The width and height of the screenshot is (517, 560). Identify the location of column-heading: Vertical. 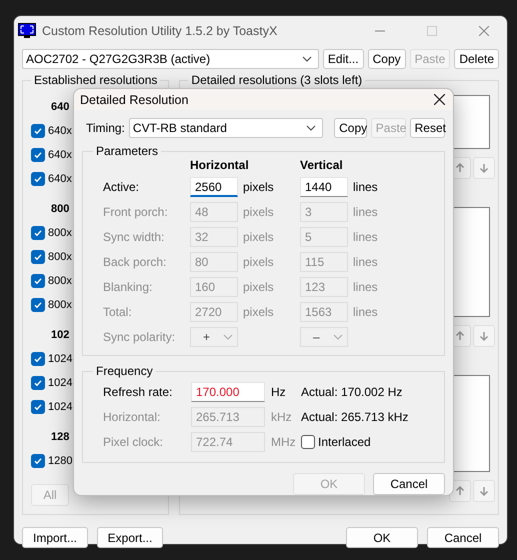
(322, 165).